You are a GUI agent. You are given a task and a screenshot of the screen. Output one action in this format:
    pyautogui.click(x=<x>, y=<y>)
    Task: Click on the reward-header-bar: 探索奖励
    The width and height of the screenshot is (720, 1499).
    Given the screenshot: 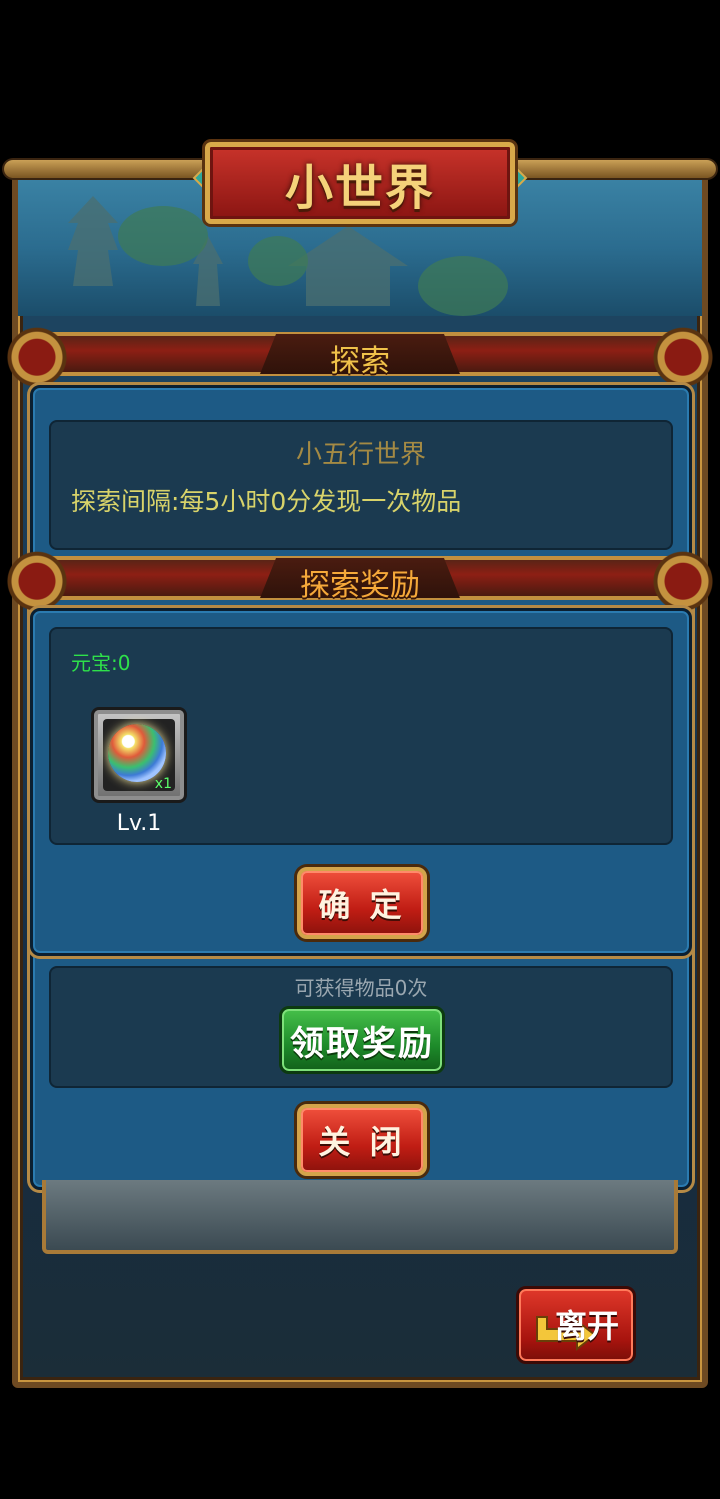 What is the action you would take?
    pyautogui.click(x=360, y=578)
    